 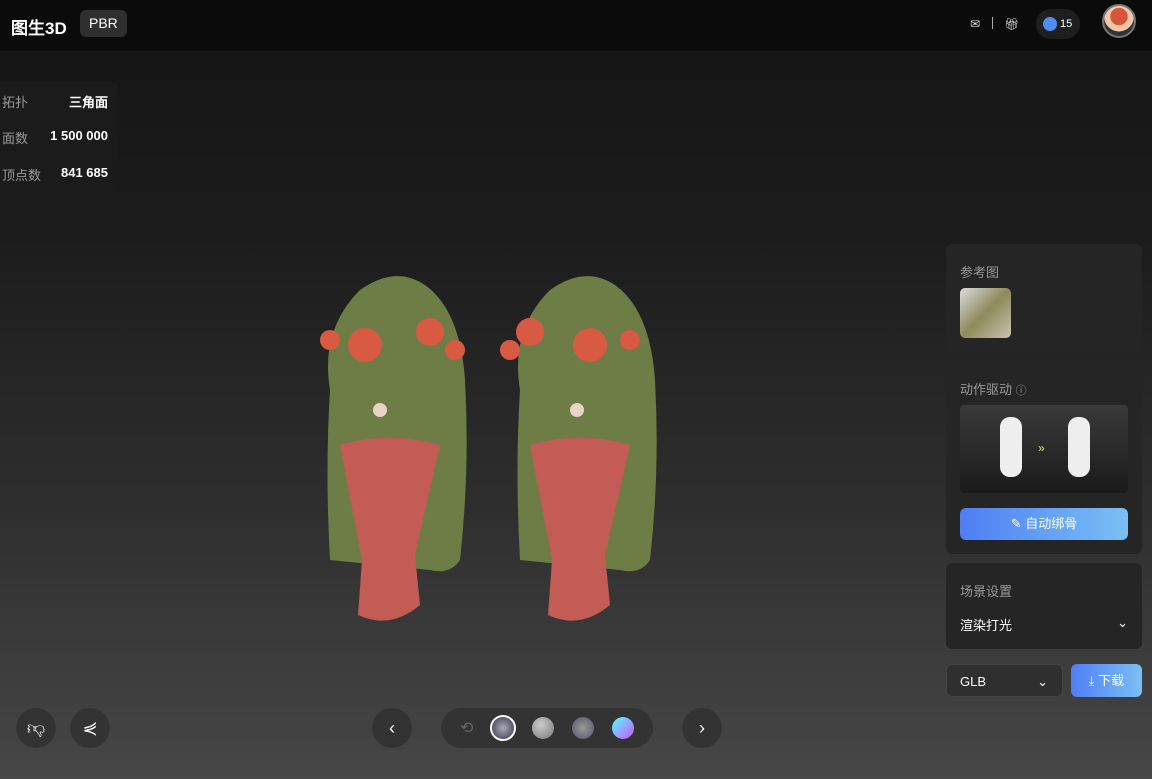 What do you see at coordinates (79, 135) in the screenshot?
I see `stat-value: 1 500 000` at bounding box center [79, 135].